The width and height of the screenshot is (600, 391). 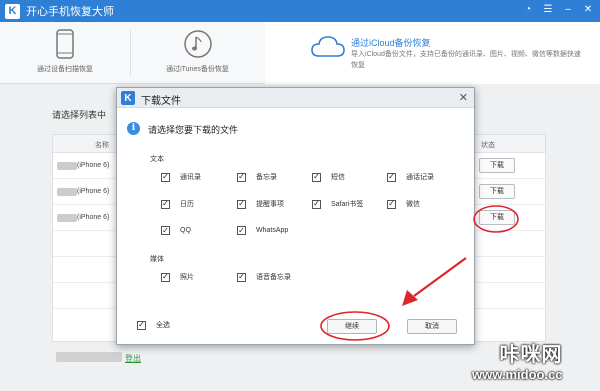 What do you see at coordinates (517, 374) in the screenshot?
I see `watermark-url: www.midoo.cc` at bounding box center [517, 374].